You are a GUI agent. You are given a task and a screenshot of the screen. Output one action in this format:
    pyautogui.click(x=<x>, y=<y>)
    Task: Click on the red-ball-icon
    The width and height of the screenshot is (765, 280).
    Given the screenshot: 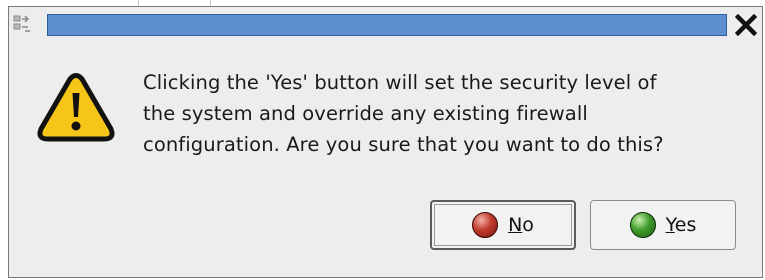 What is the action you would take?
    pyautogui.click(x=485, y=225)
    